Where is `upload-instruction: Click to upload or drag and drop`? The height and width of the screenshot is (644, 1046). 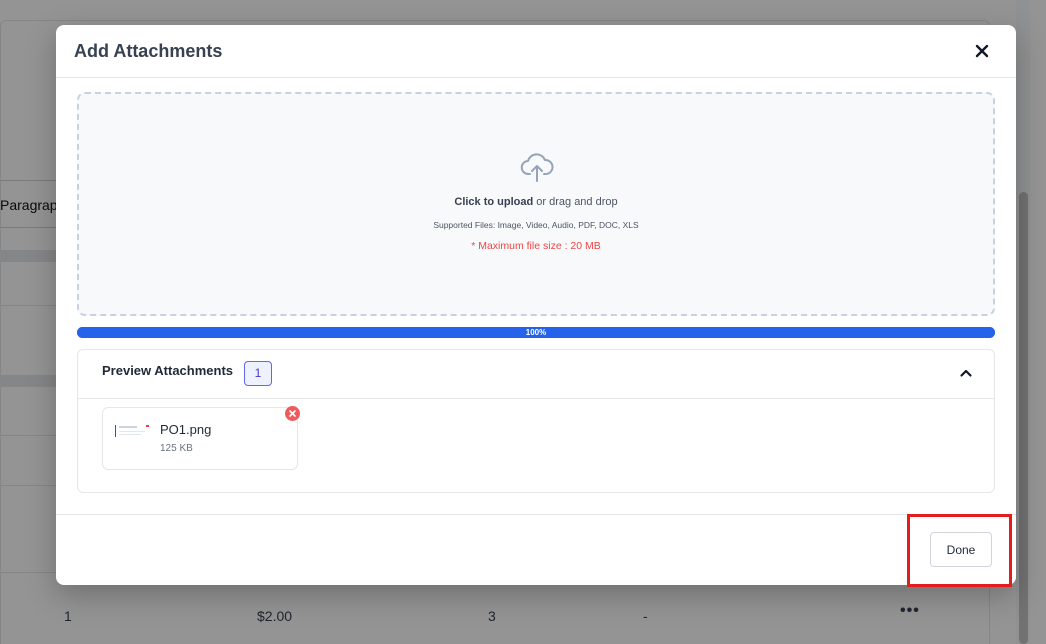
upload-instruction: Click to upload or drag and drop is located at coordinates (536, 202).